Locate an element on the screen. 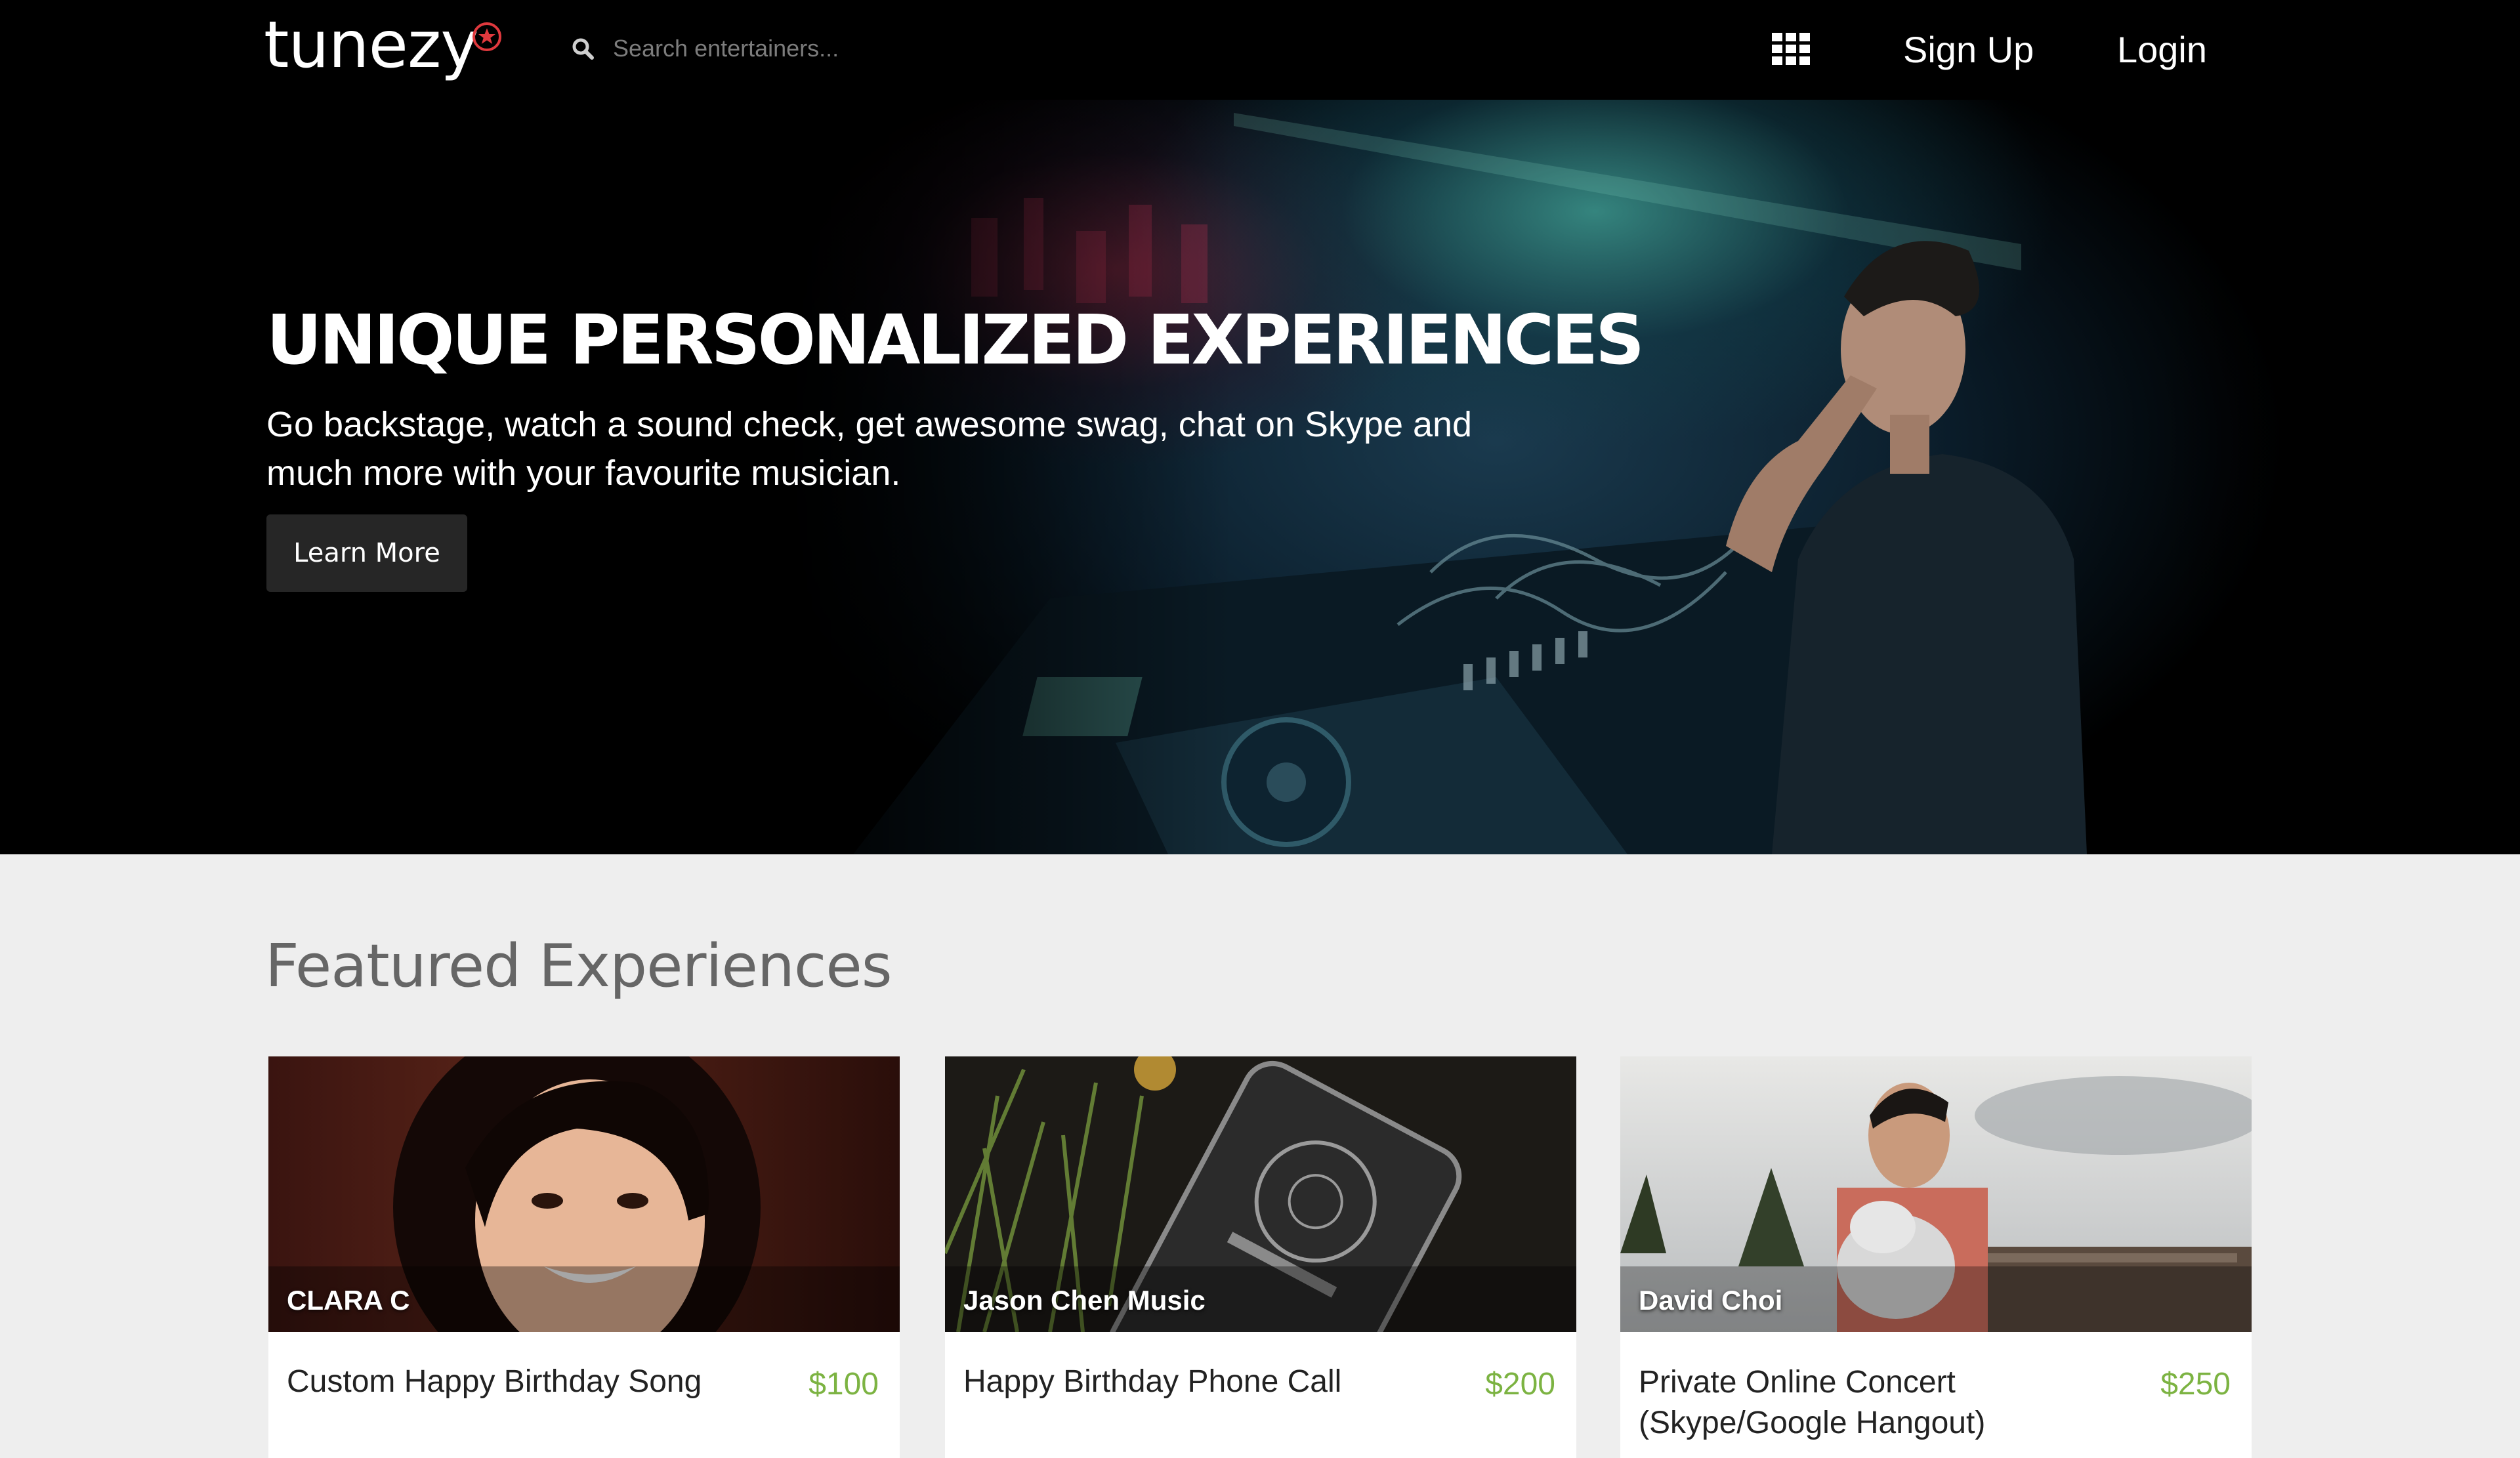 Image resolution: width=2520 pixels, height=1458 pixels. card-artist-name: CLARA C is located at coordinates (348, 1300).